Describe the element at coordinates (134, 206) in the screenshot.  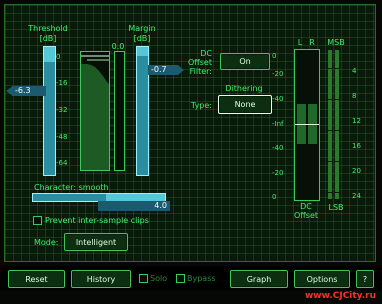
I see `character-value: 4.0` at that location.